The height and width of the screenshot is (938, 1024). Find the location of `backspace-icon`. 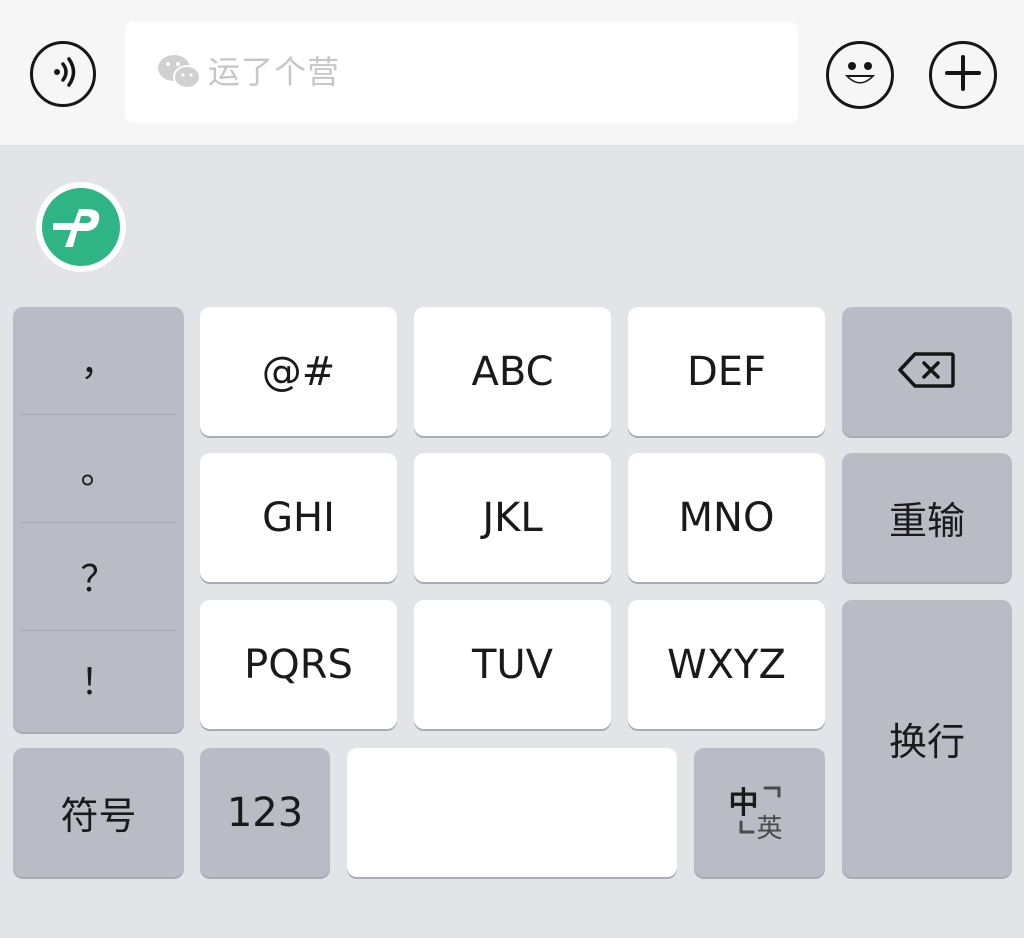

backspace-icon is located at coordinates (927, 372).